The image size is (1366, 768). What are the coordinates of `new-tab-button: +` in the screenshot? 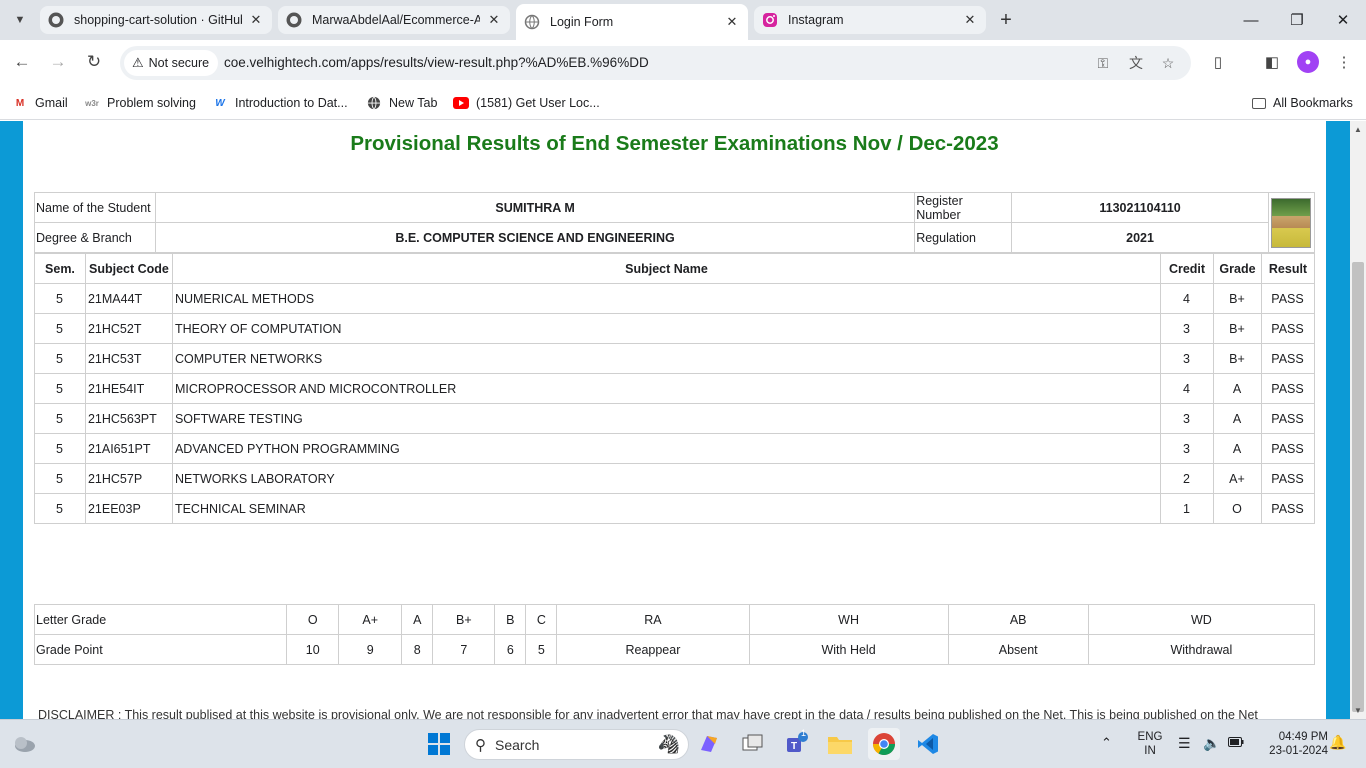 It's located at (1006, 20).